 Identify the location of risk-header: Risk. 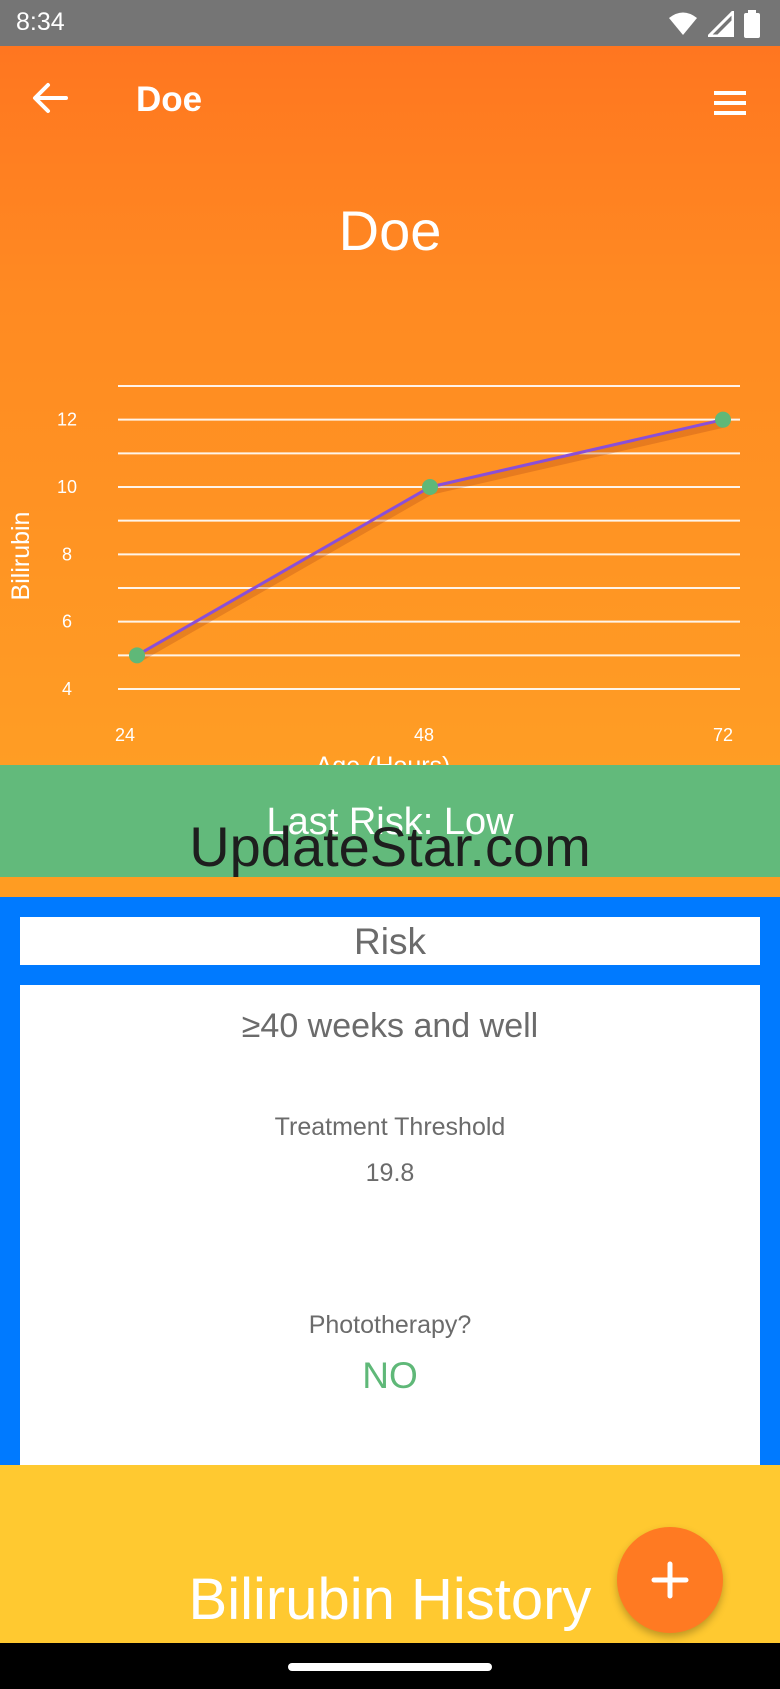
(390, 941).